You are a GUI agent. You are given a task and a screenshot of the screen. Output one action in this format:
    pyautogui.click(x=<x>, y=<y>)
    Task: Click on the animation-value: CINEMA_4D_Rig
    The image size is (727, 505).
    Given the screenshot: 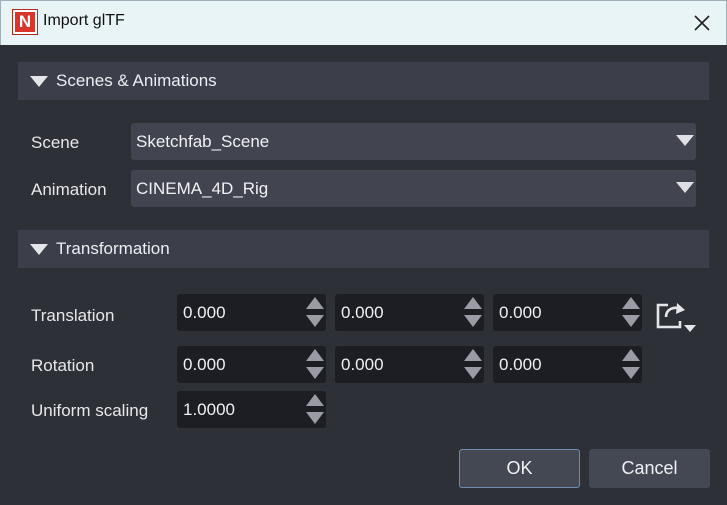 What is the action you would take?
    pyautogui.click(x=202, y=188)
    